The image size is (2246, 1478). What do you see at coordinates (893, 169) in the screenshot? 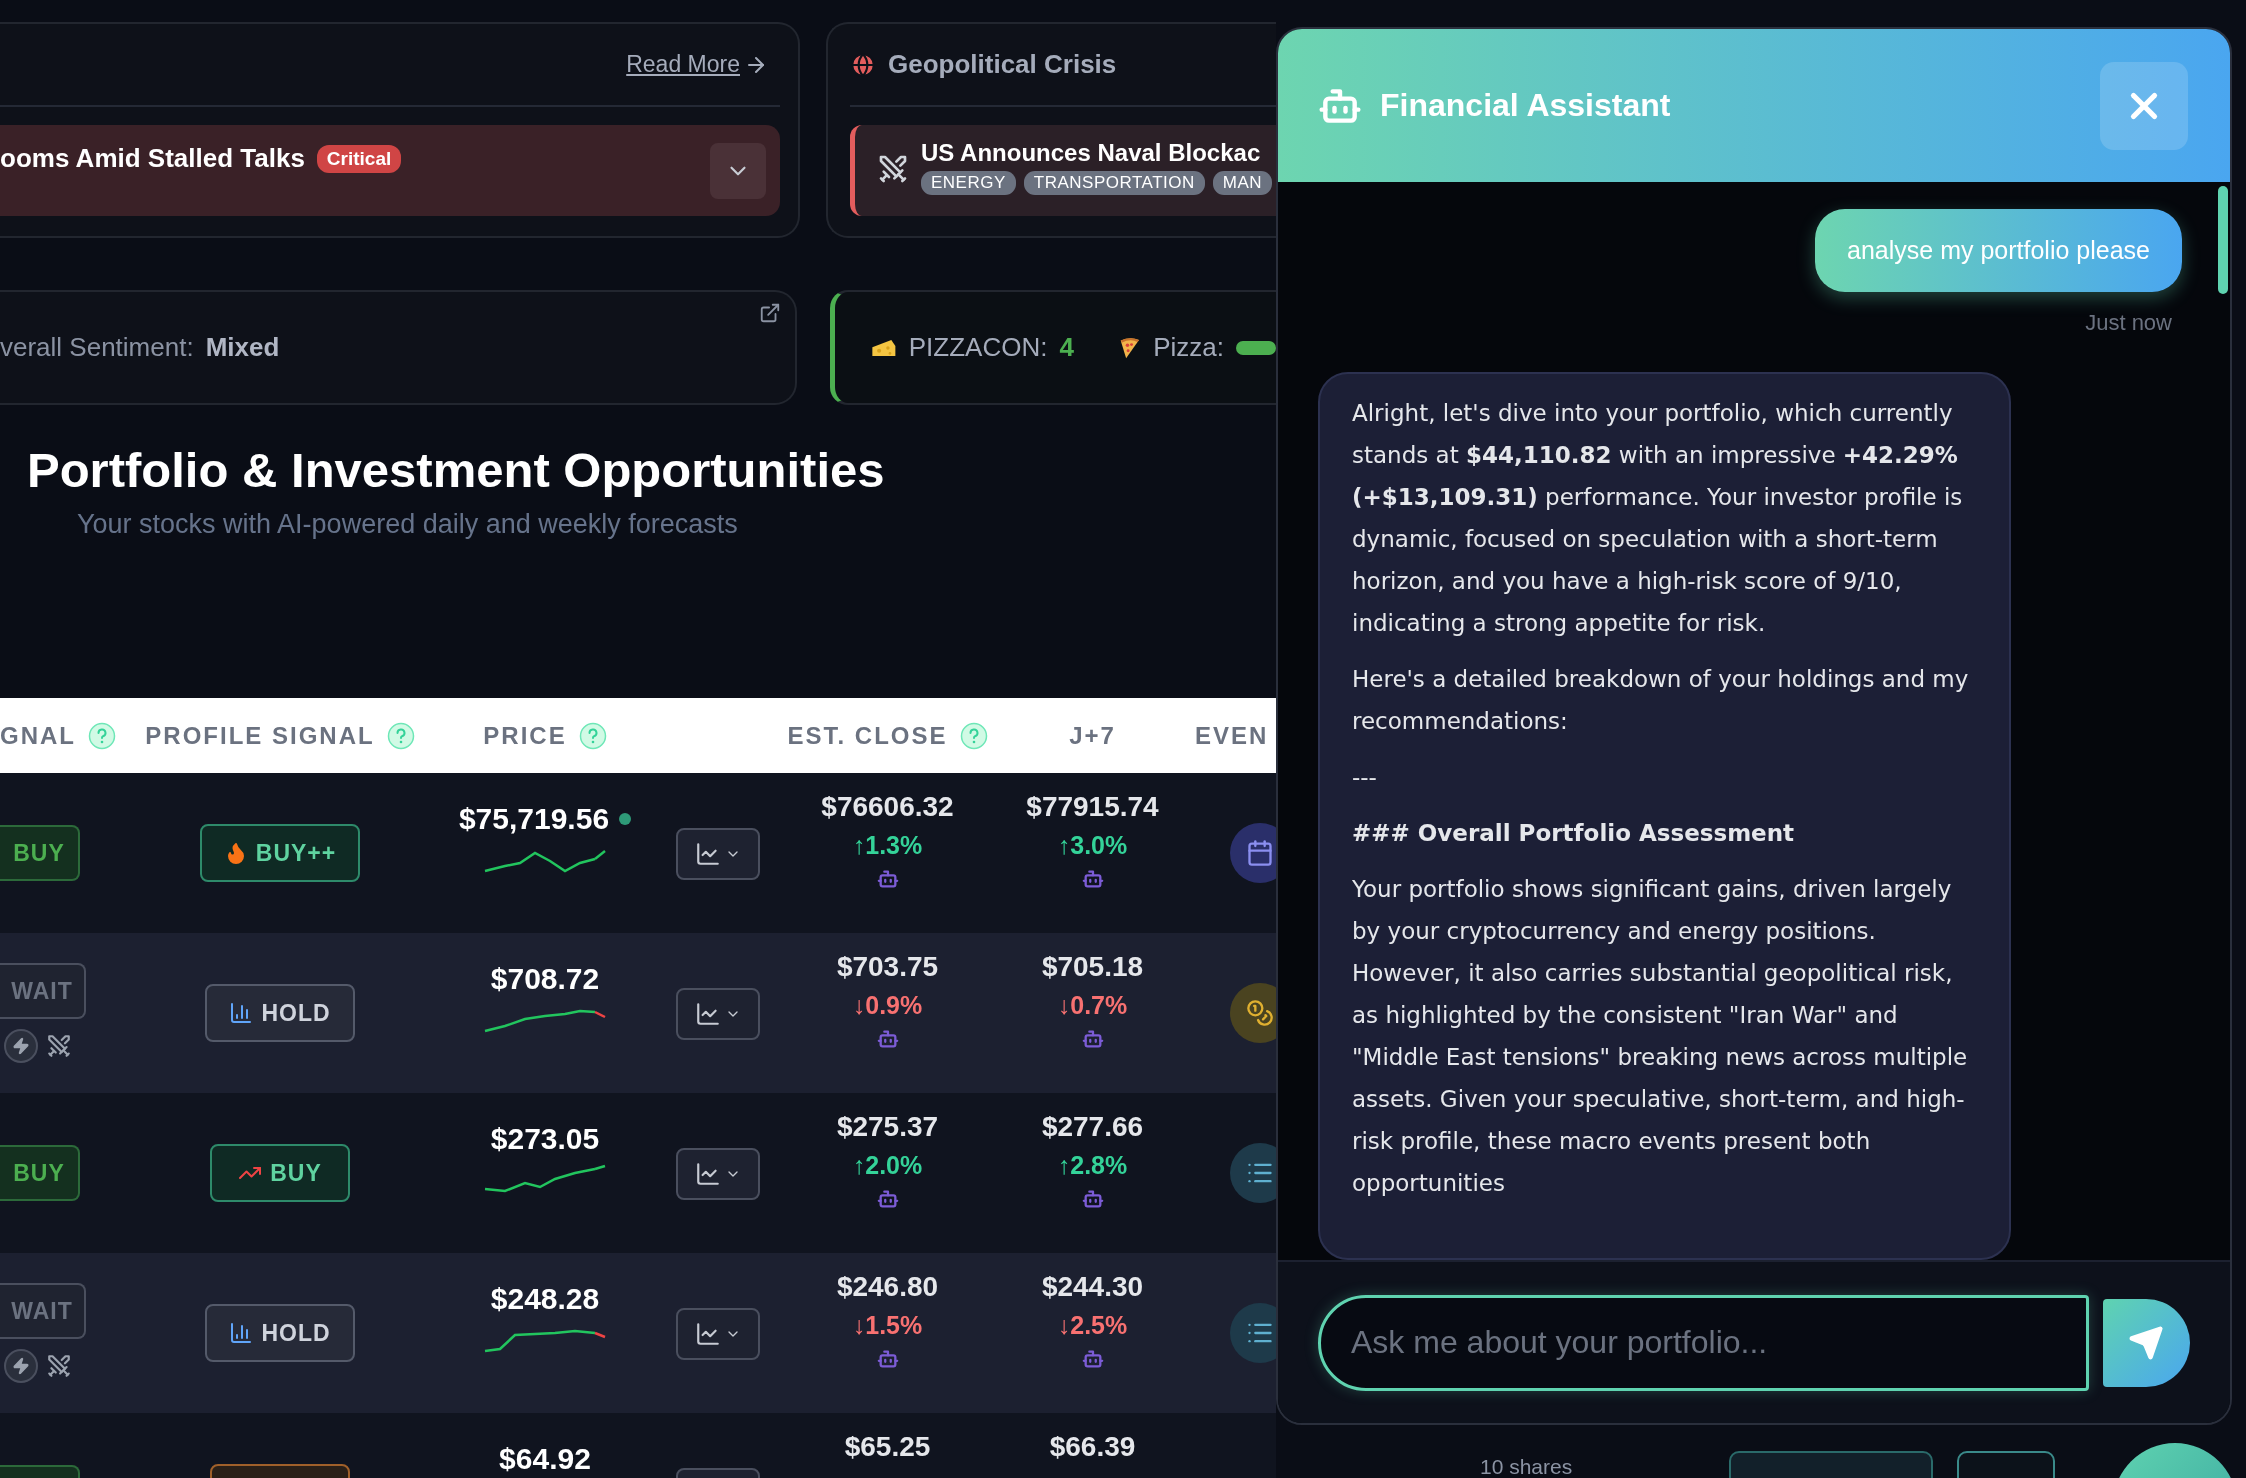
I see `swords-icon` at bounding box center [893, 169].